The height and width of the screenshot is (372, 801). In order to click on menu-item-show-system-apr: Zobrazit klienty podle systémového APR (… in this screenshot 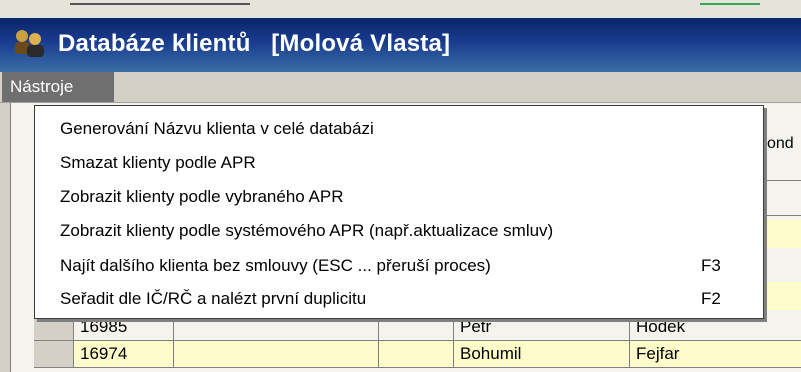, I will do `click(306, 231)`.